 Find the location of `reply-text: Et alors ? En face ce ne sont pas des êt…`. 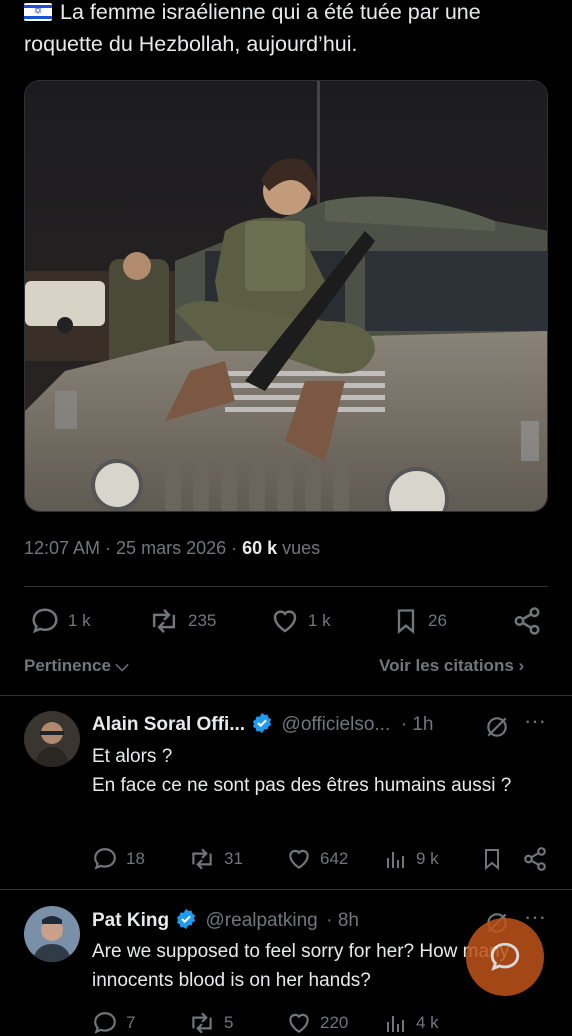

reply-text: Et alors ? En face ce ne sont pas des êt… is located at coordinates (322, 771).